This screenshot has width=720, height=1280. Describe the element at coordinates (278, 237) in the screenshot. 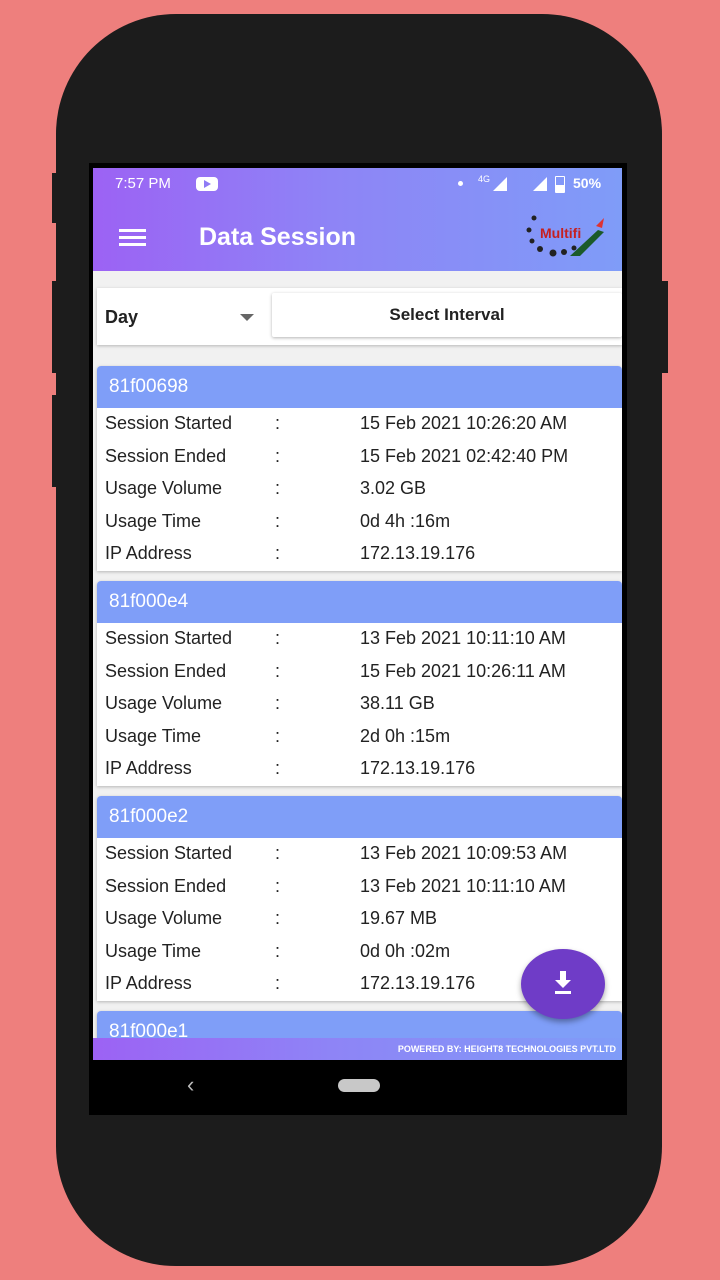

I see `page-title: Data Session` at that location.